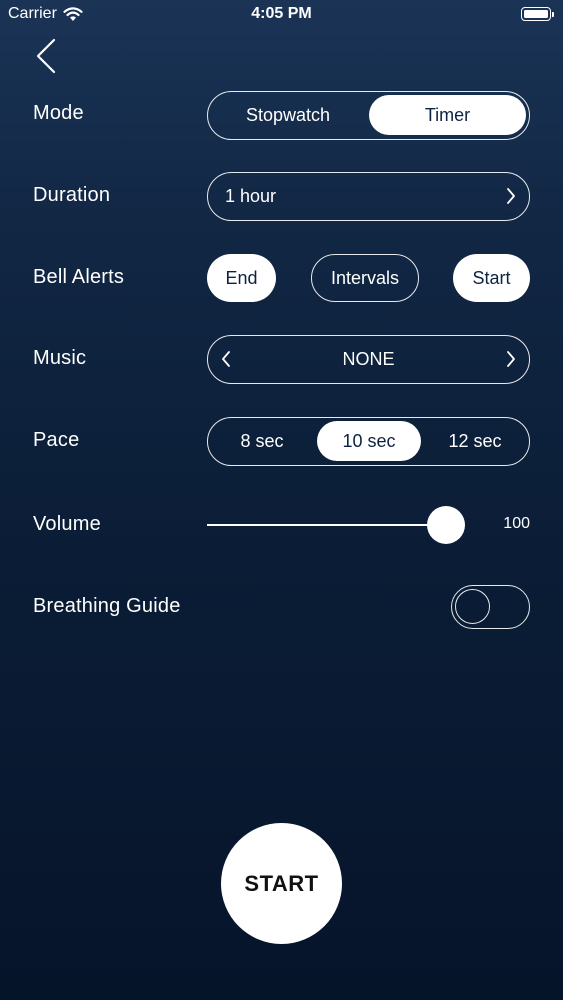 The height and width of the screenshot is (1000, 563). Describe the element at coordinates (288, 115) in the screenshot. I see `mode-option-stopwatch: Stopwatch` at that location.